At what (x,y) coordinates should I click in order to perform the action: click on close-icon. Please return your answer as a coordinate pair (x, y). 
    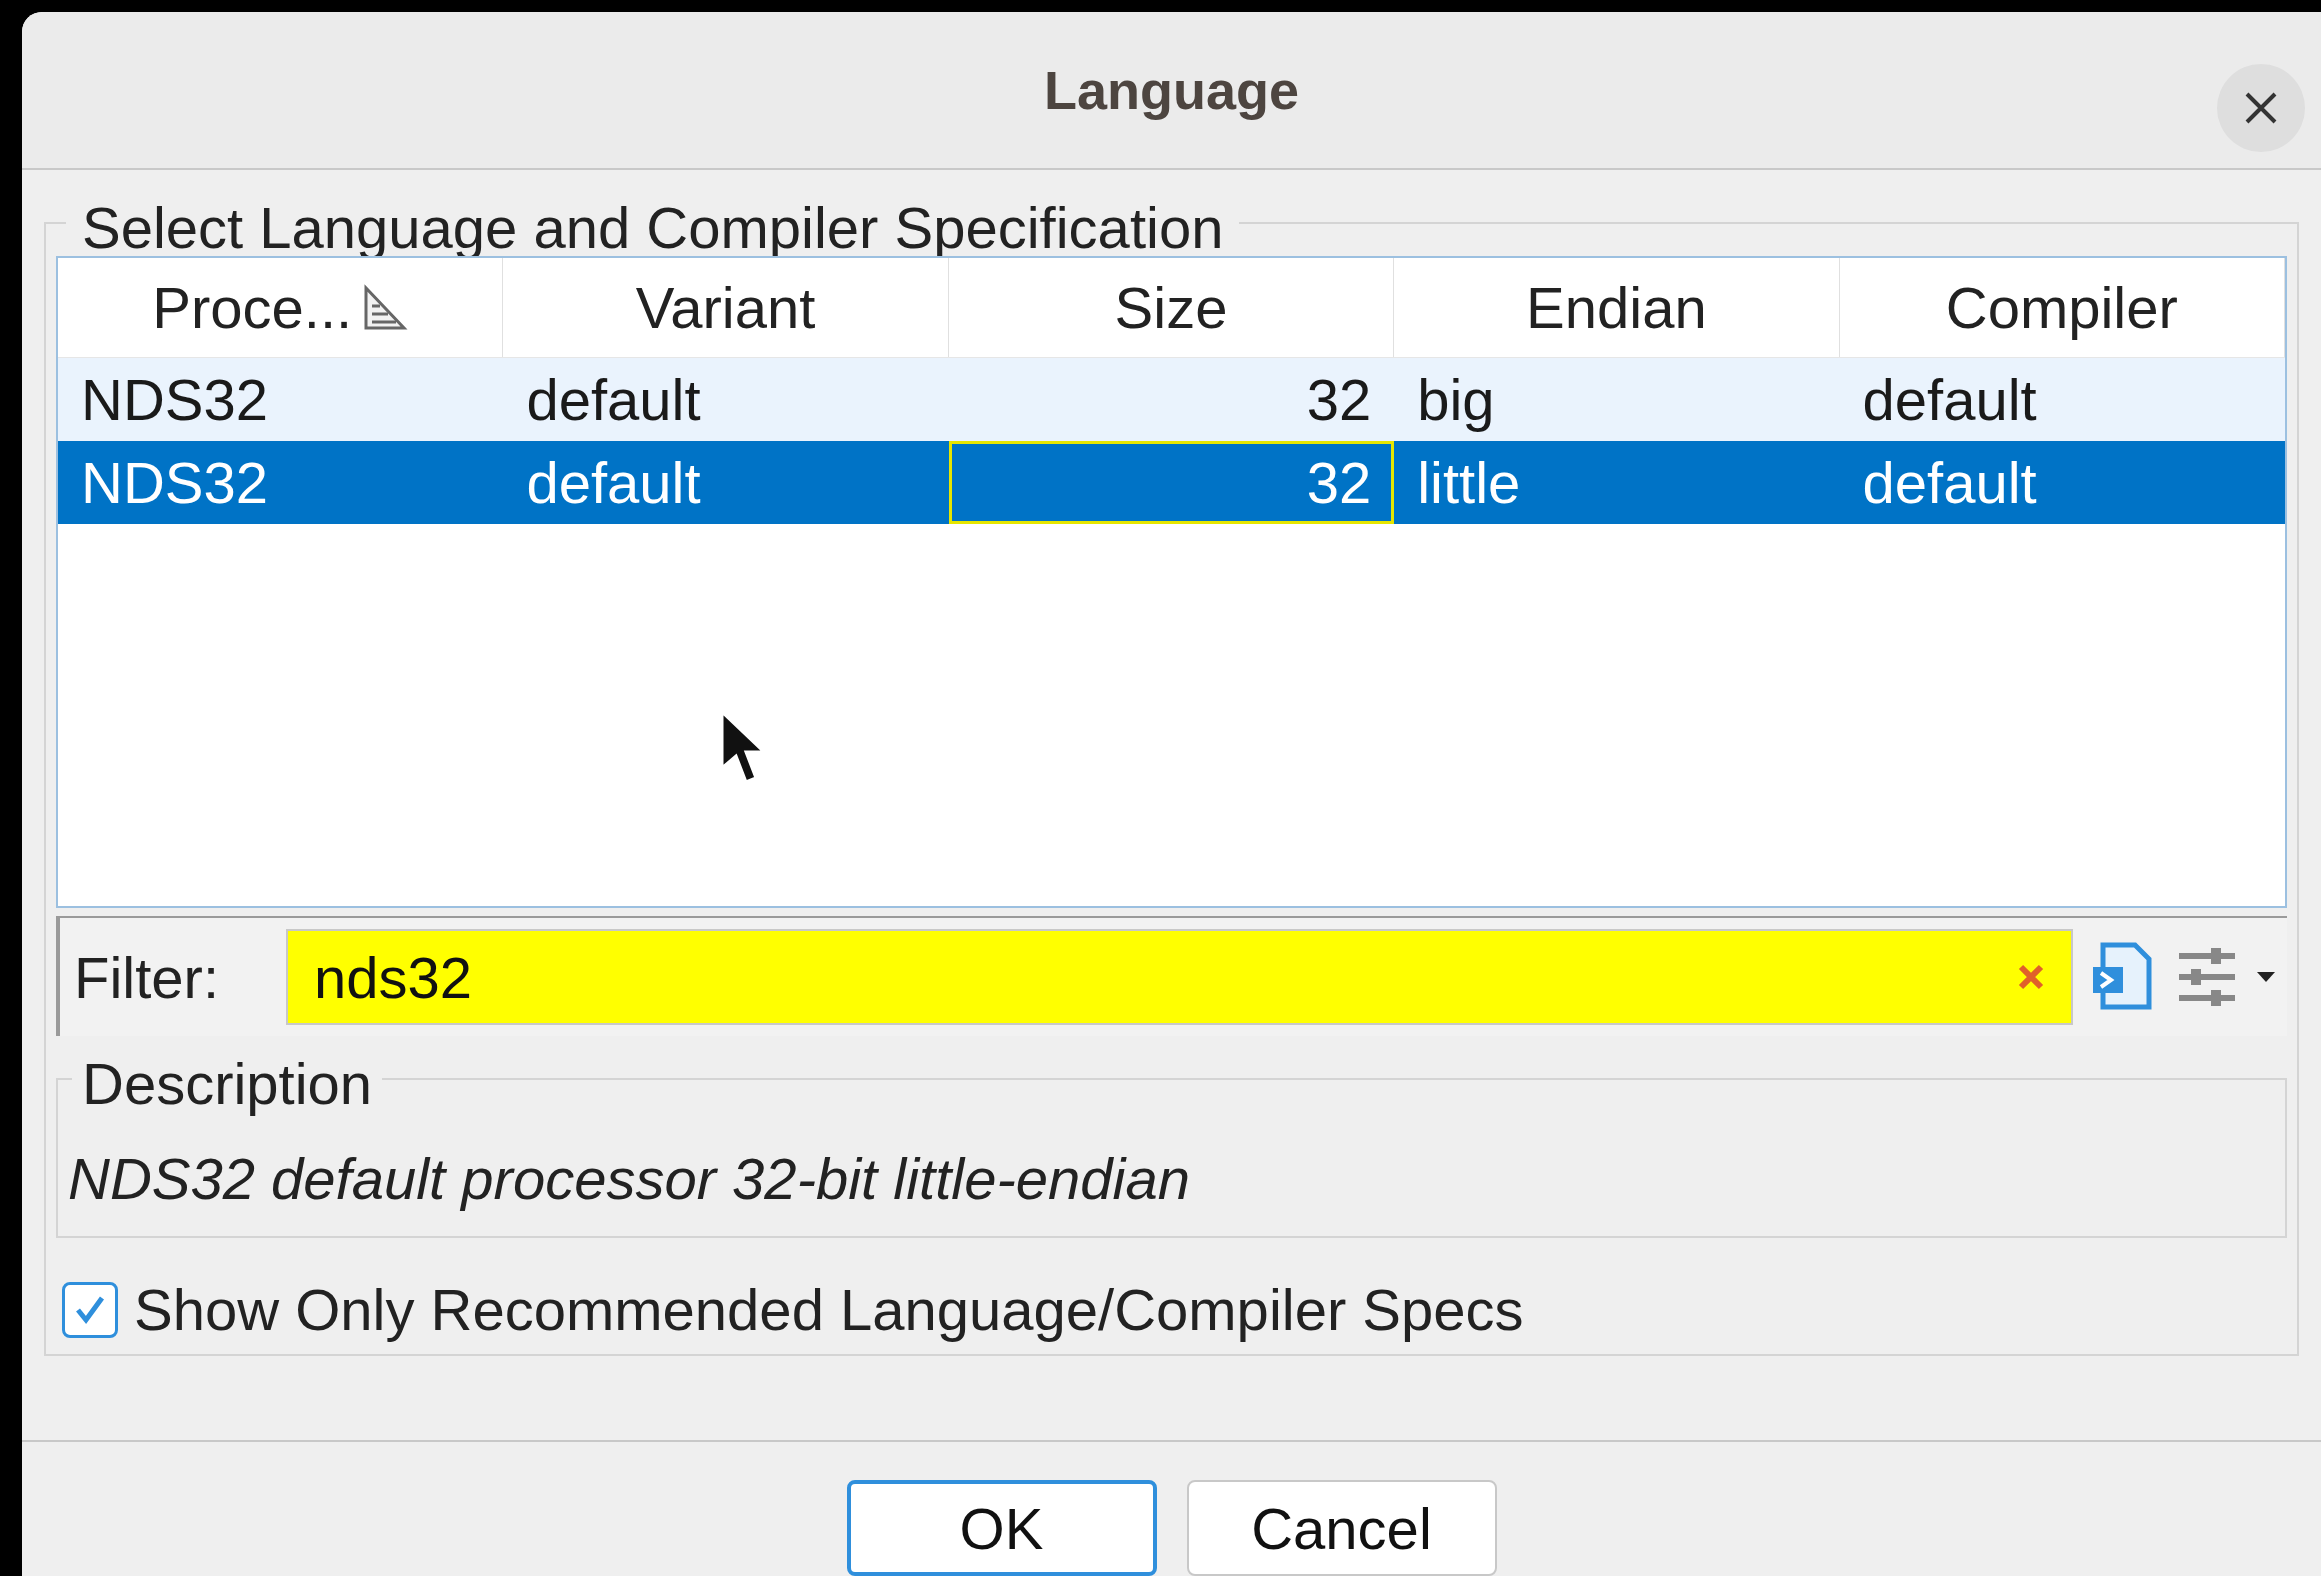
    Looking at the image, I should click on (2261, 108).